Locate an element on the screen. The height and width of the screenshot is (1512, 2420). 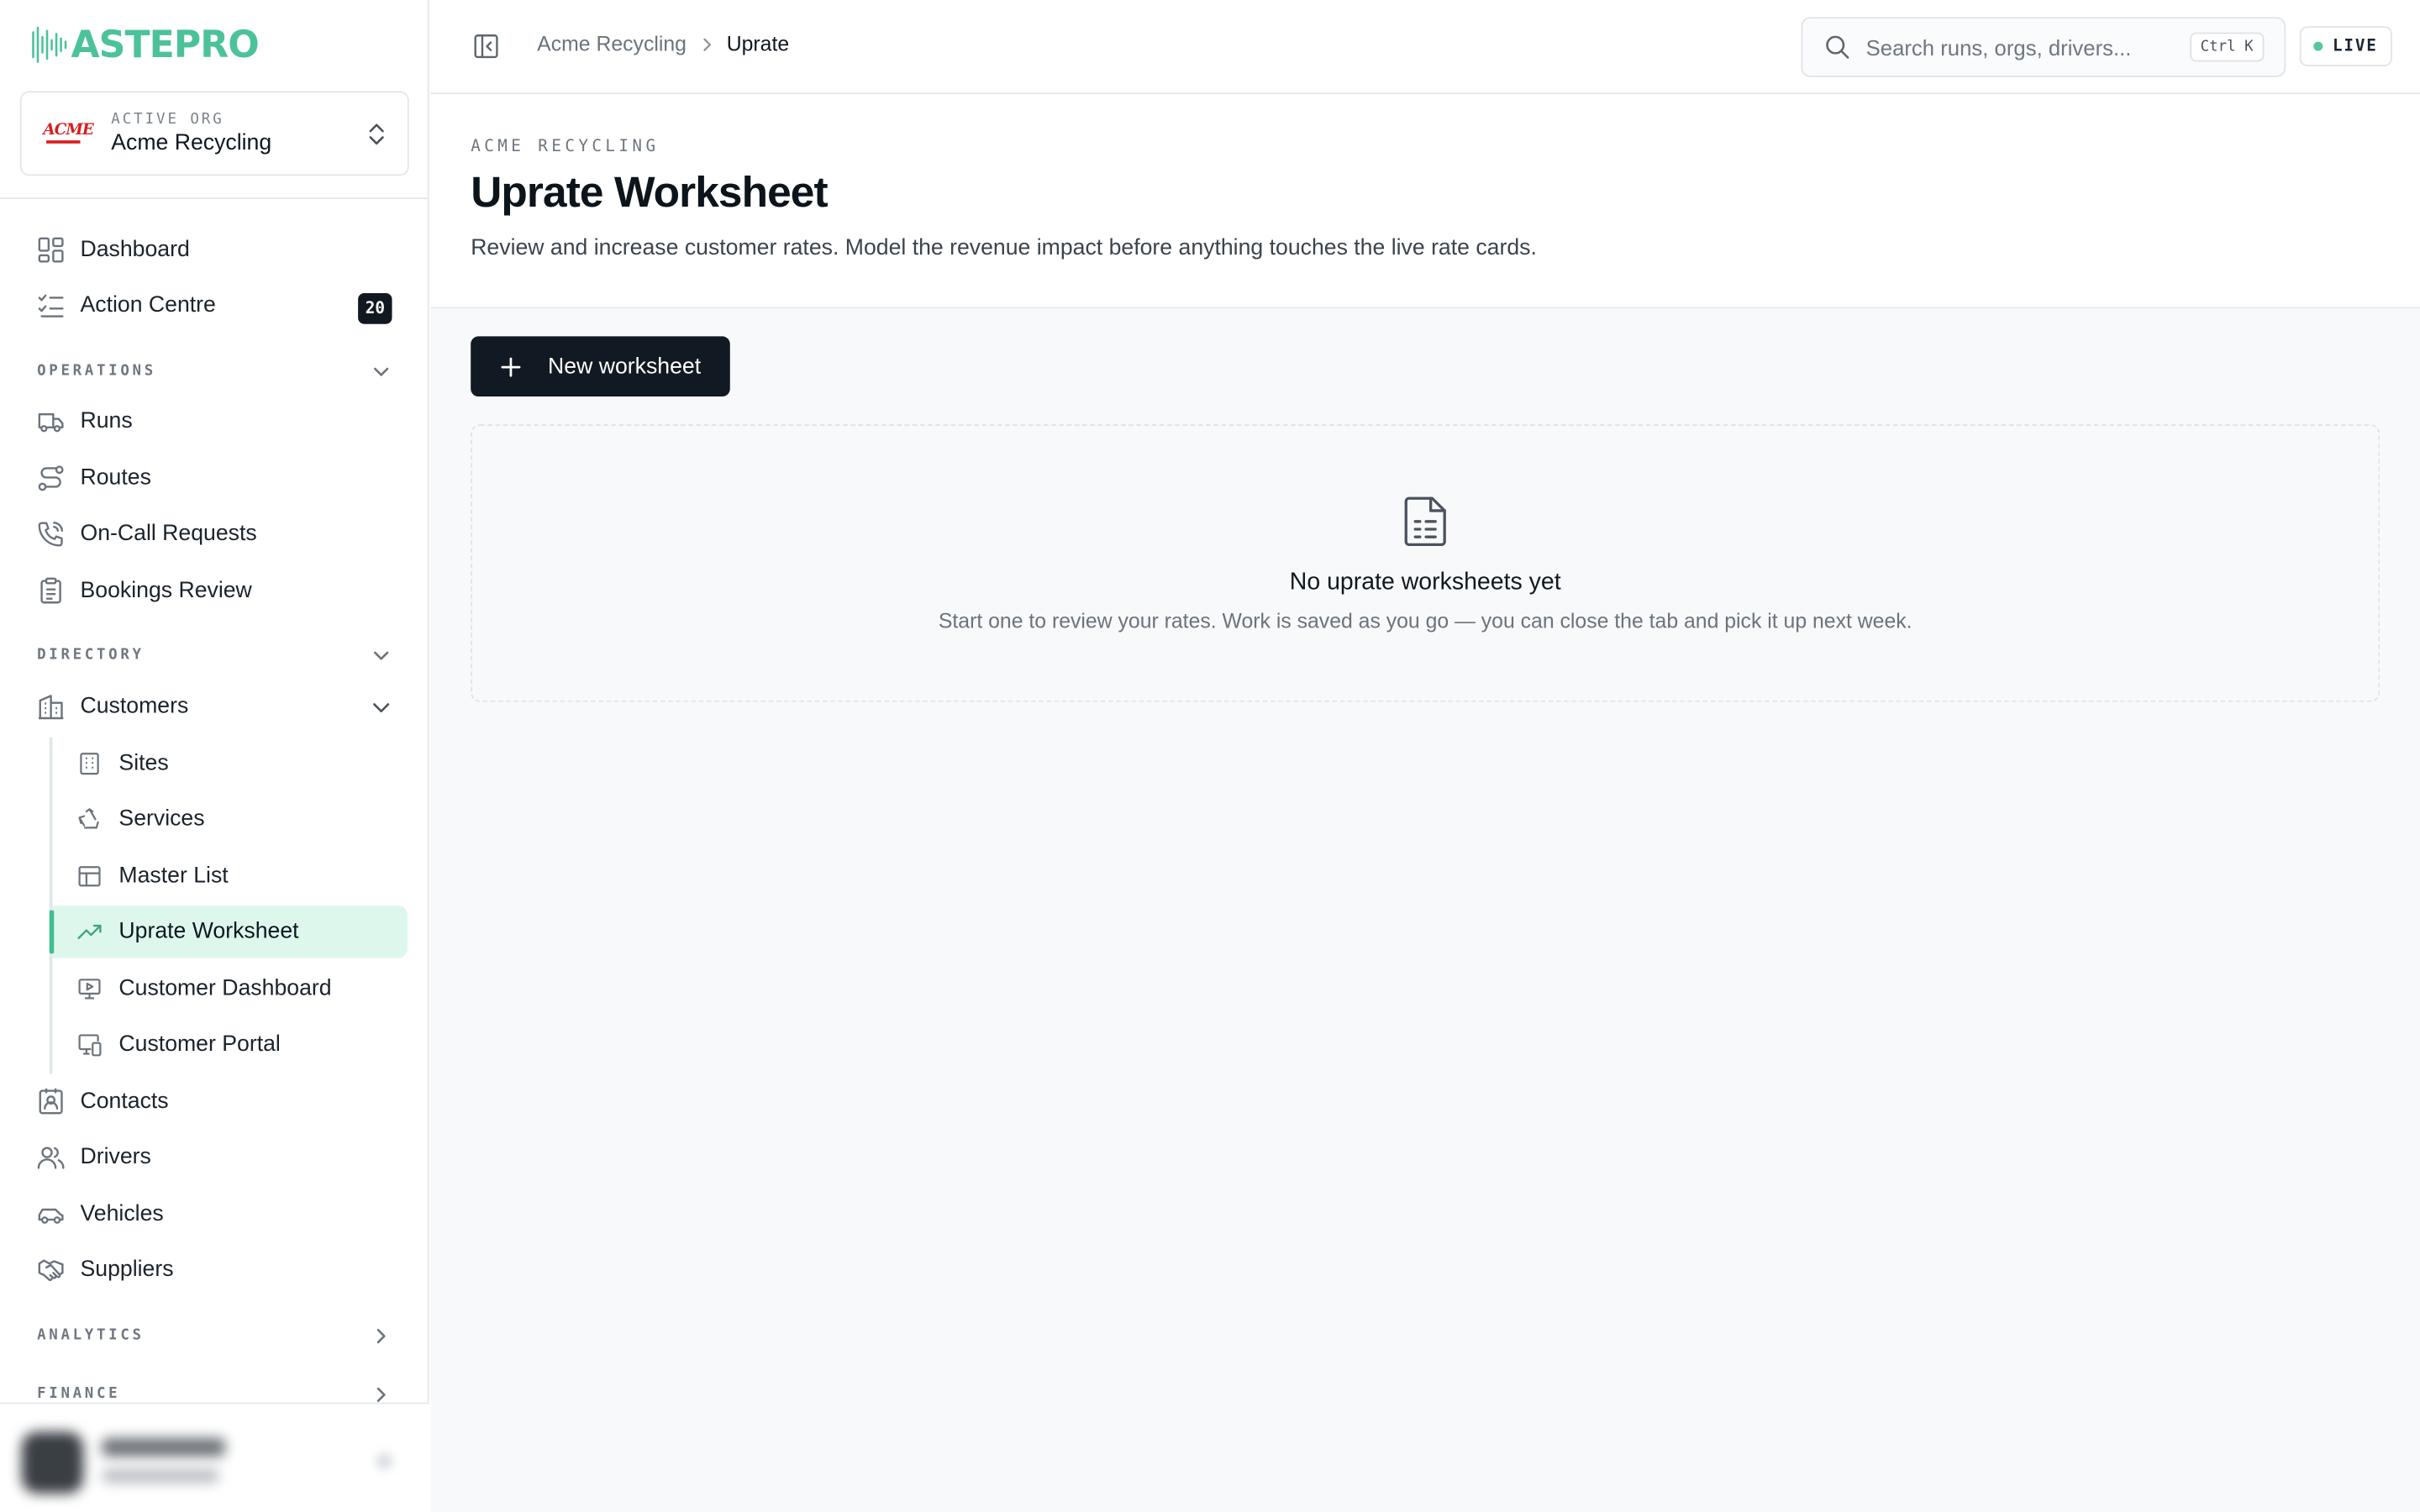
car-icon is located at coordinates (51, 1216).